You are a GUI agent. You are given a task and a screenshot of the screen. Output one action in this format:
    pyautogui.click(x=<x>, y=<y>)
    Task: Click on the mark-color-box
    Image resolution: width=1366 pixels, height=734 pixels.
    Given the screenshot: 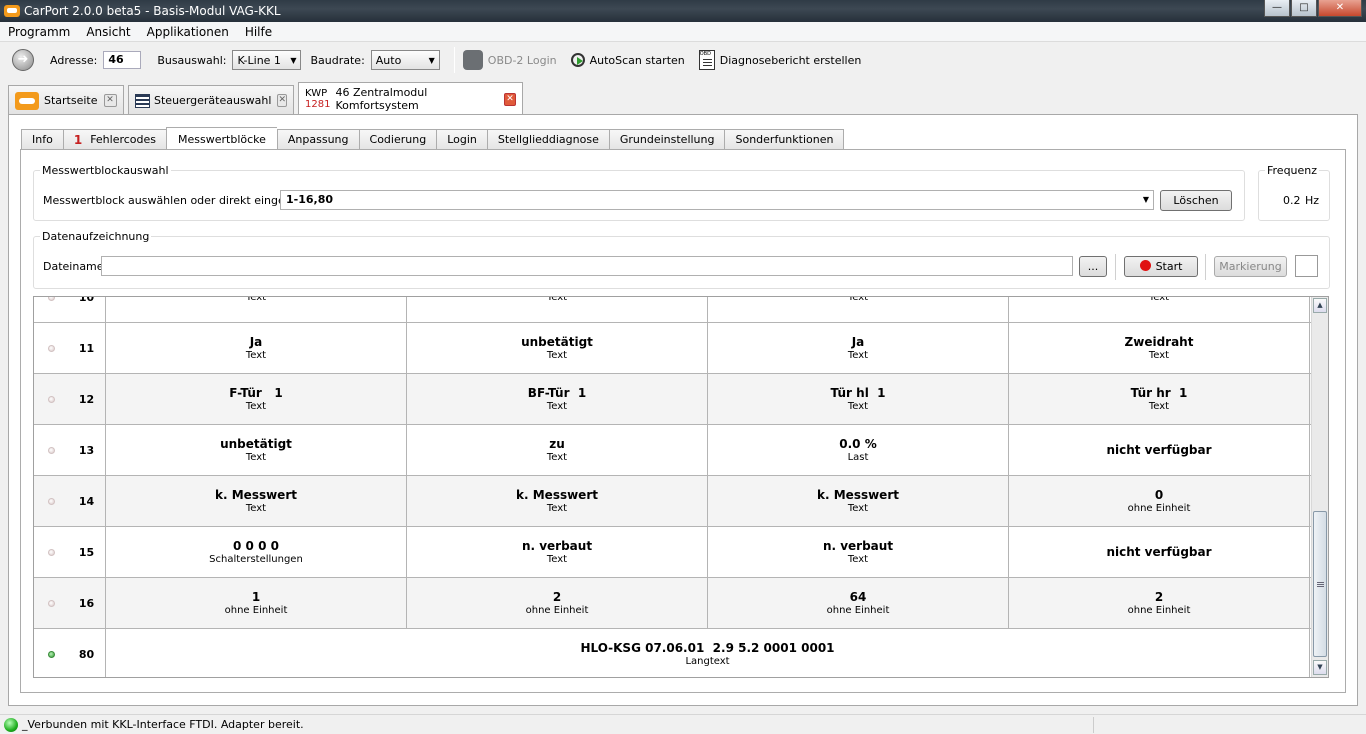 What is the action you would take?
    pyautogui.click(x=1306, y=266)
    